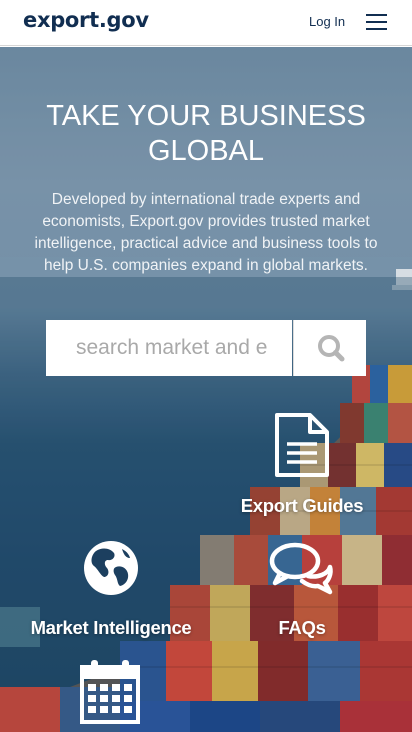 The height and width of the screenshot is (732, 412). I want to click on document-icon, so click(302, 445).